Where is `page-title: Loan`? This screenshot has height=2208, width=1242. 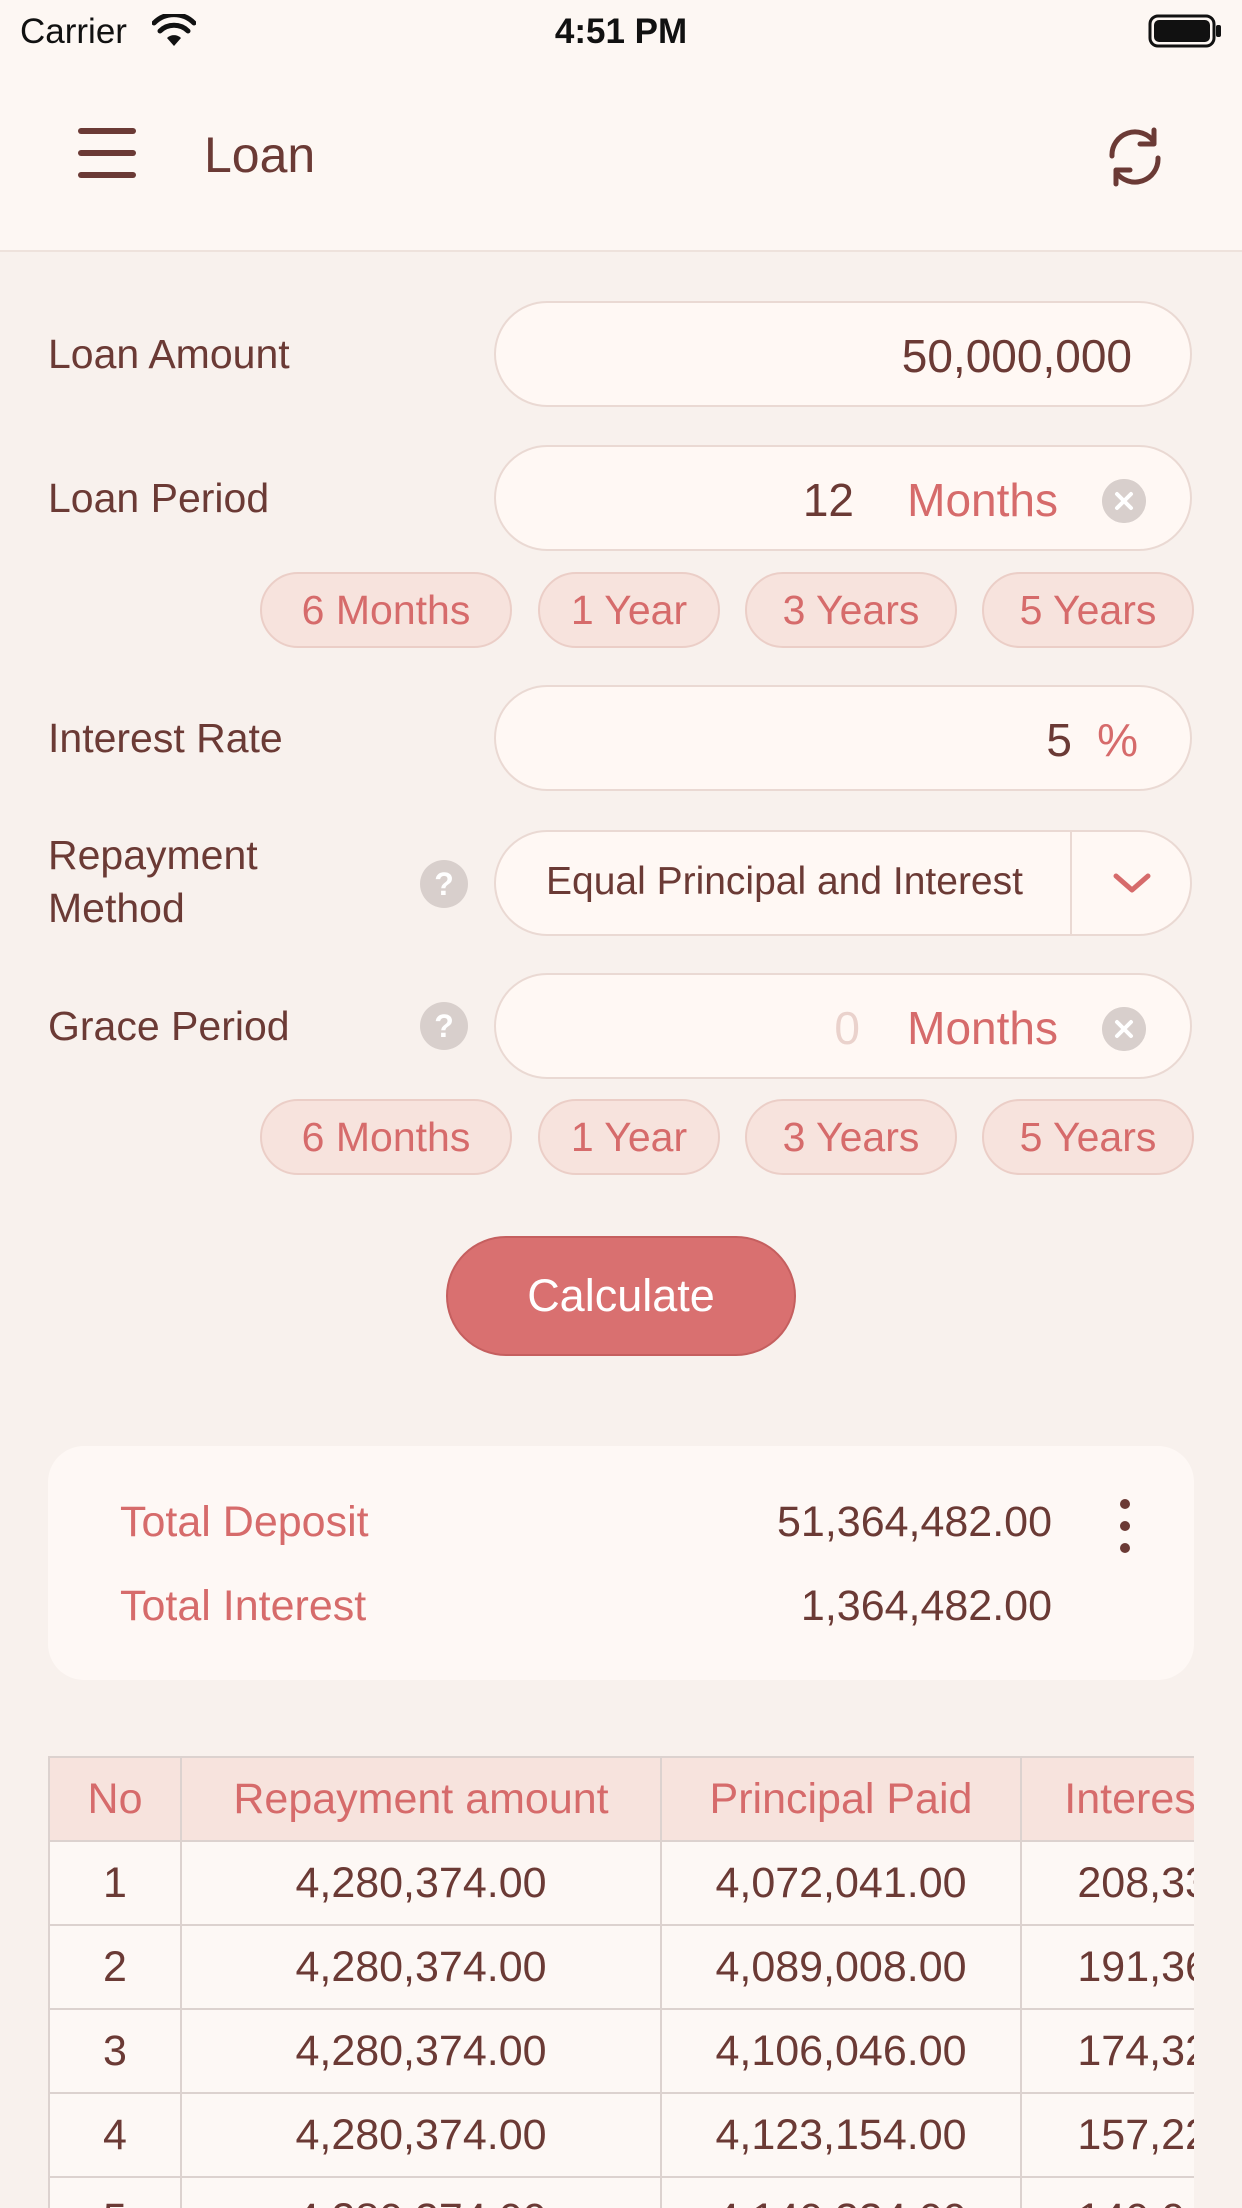
page-title: Loan is located at coordinates (260, 155).